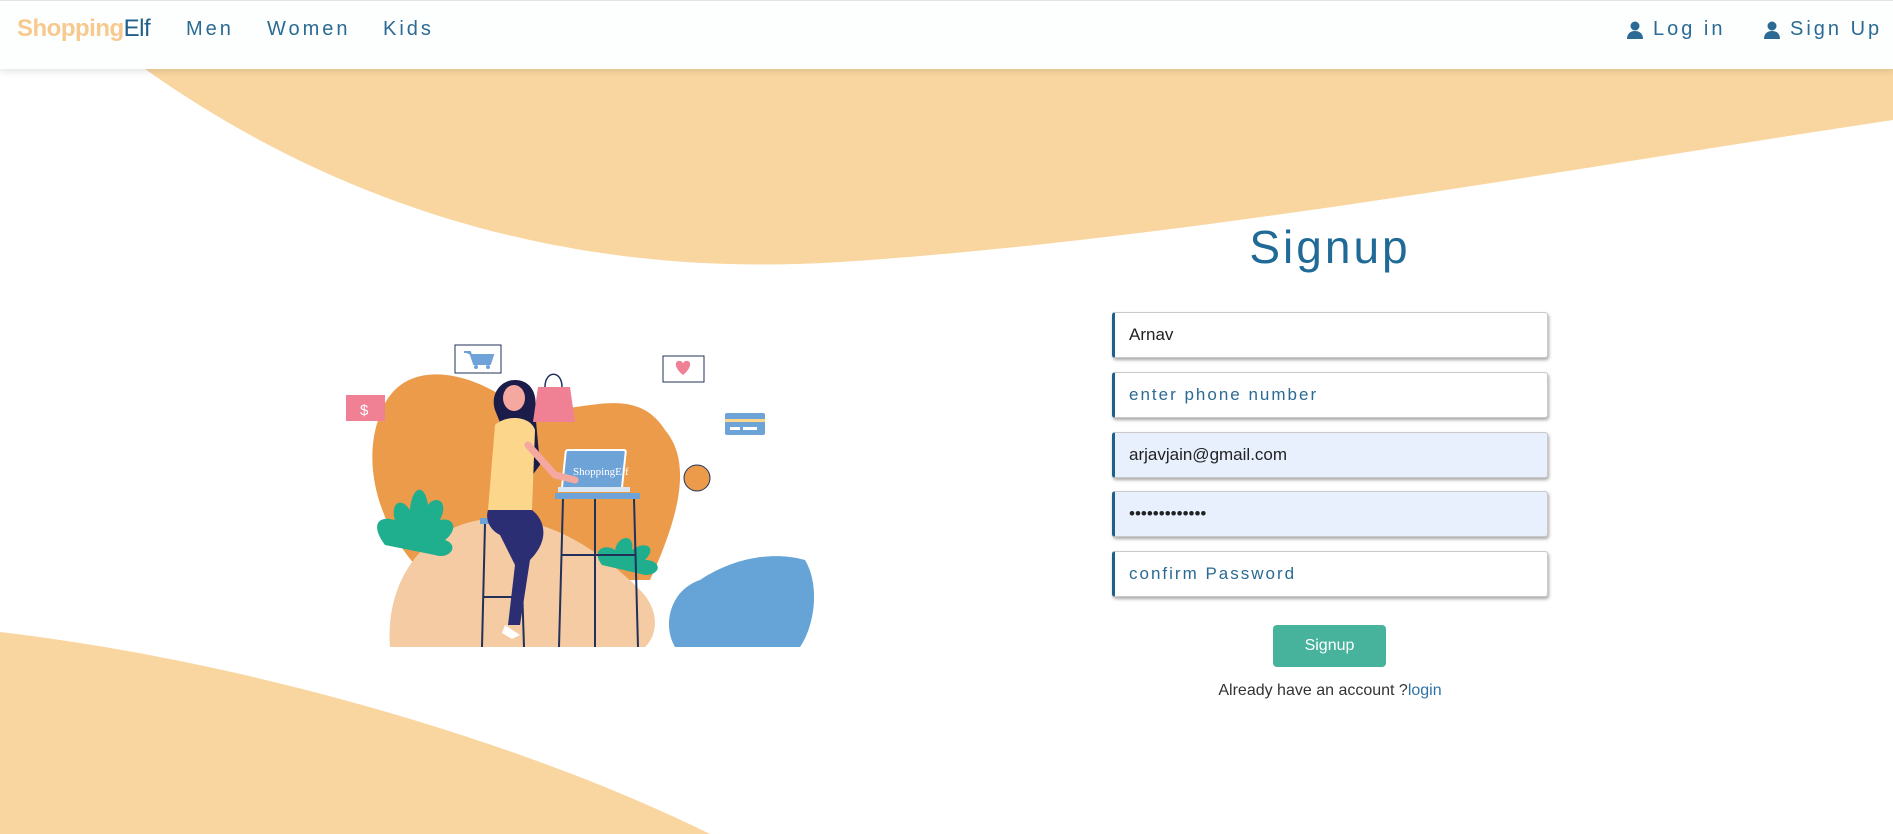 This screenshot has height=834, width=1893. Describe the element at coordinates (478, 359) in the screenshot. I see `cart-icon` at that location.